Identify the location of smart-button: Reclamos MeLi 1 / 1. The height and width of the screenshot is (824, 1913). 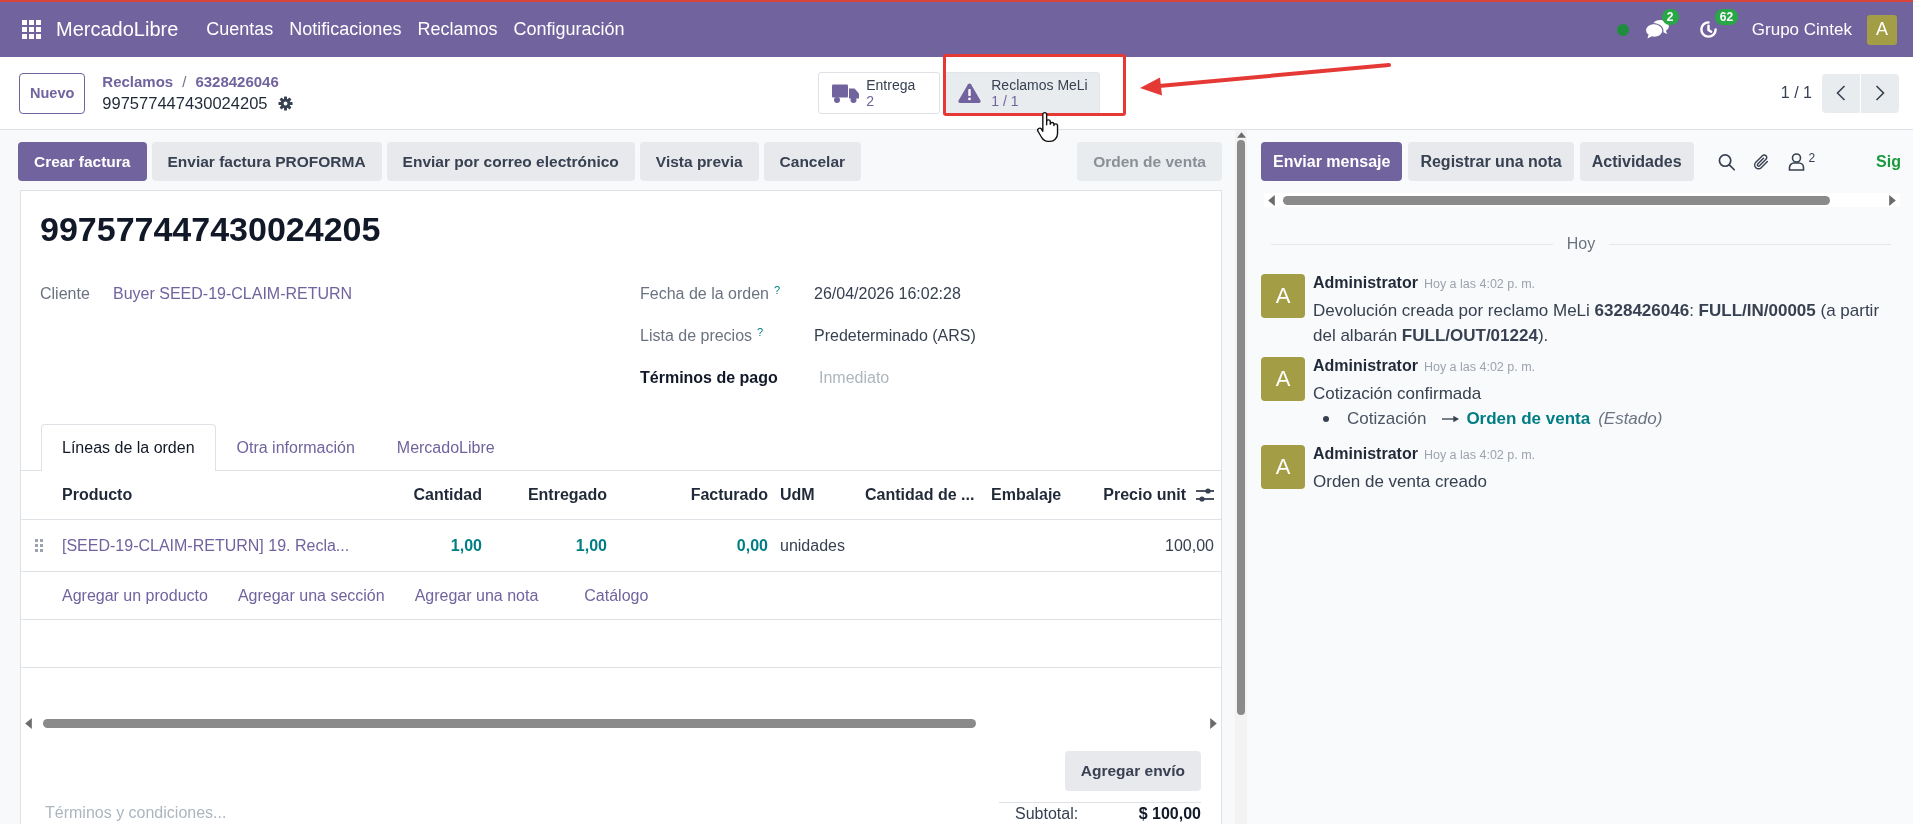
(1022, 93).